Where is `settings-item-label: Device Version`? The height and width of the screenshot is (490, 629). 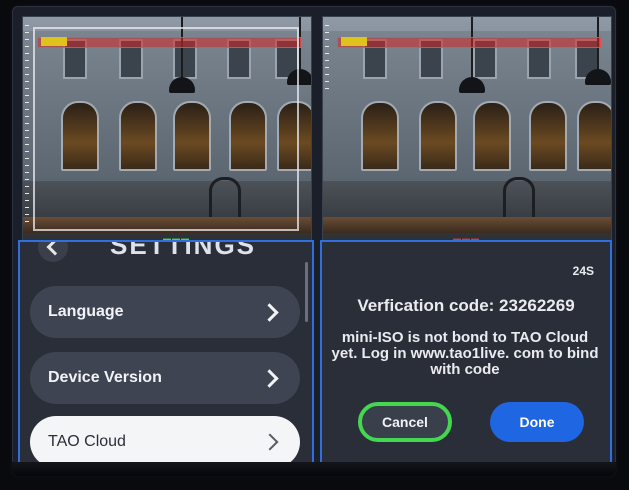 settings-item-label: Device Version is located at coordinates (105, 377).